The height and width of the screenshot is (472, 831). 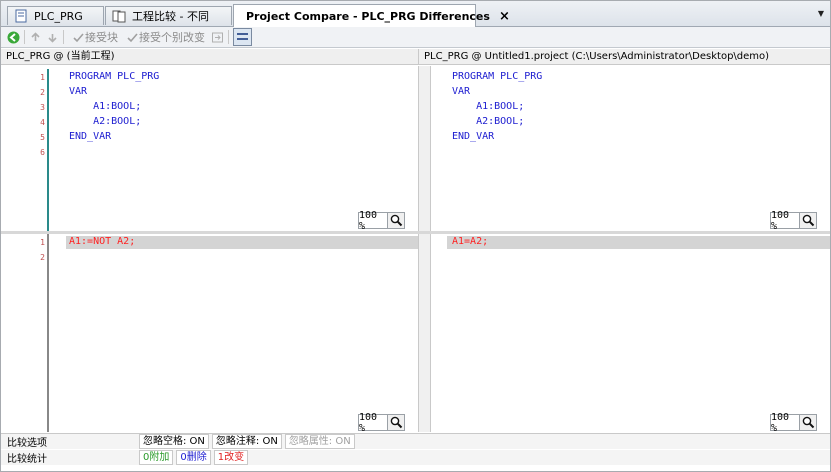 What do you see at coordinates (52, 37) in the screenshot?
I see `next-diff-icon` at bounding box center [52, 37].